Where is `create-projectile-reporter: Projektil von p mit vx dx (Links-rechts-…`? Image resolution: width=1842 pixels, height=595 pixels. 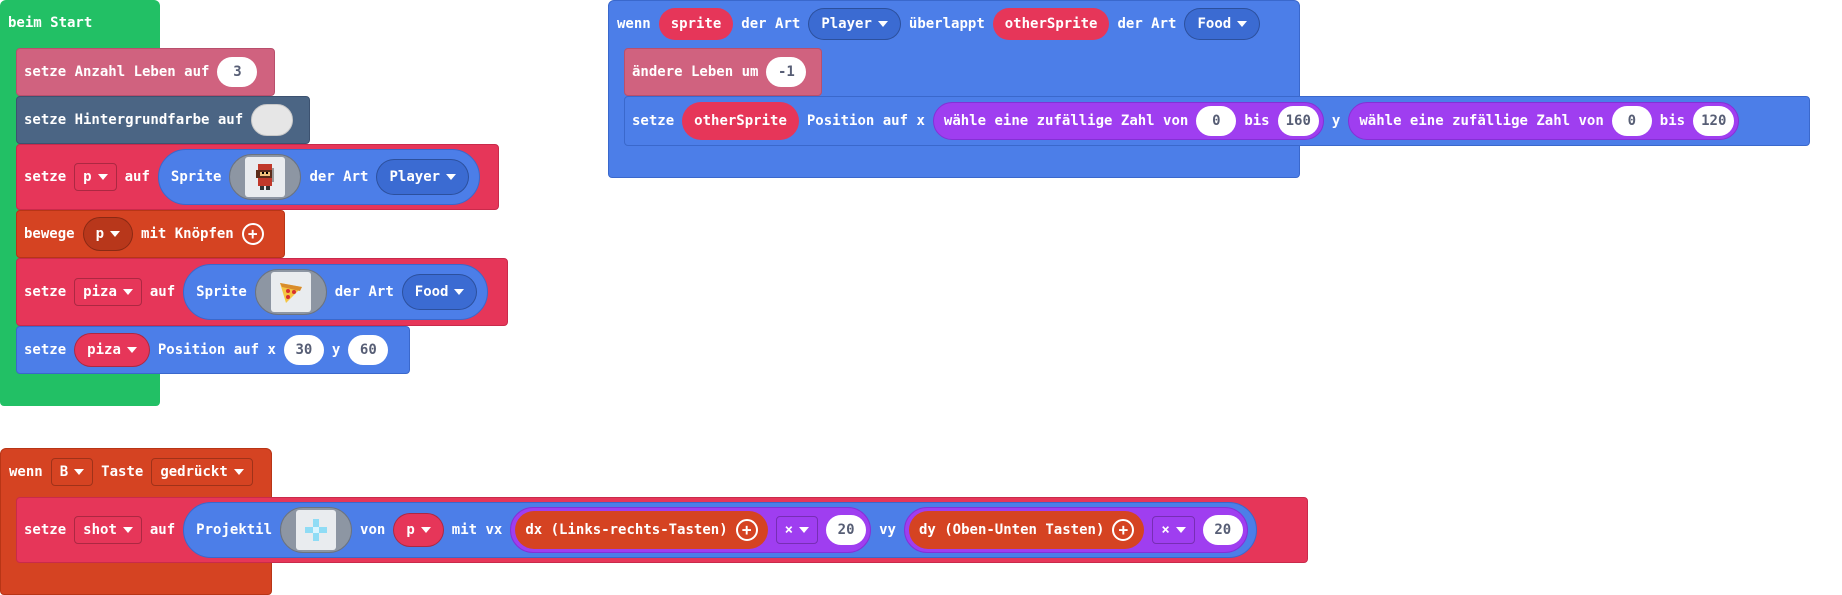 create-projectile-reporter: Projektil von p mit vx dx (Links-rechts-… is located at coordinates (720, 530).